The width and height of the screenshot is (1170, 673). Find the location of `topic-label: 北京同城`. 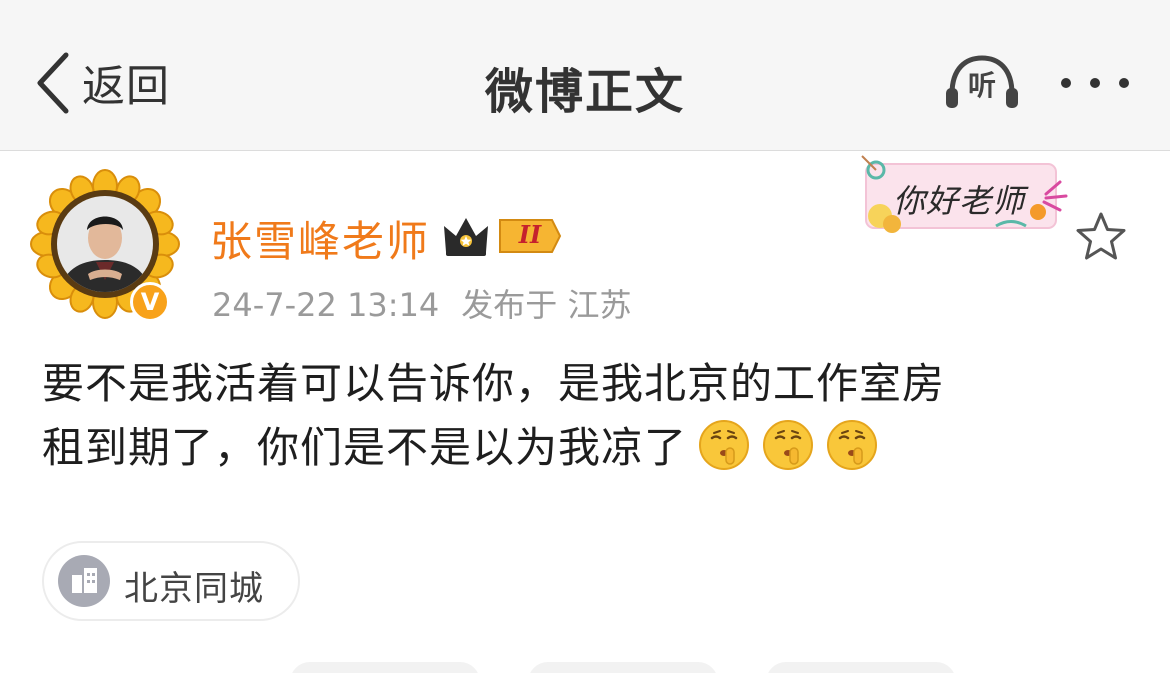

topic-label: 北京同城 is located at coordinates (194, 589).